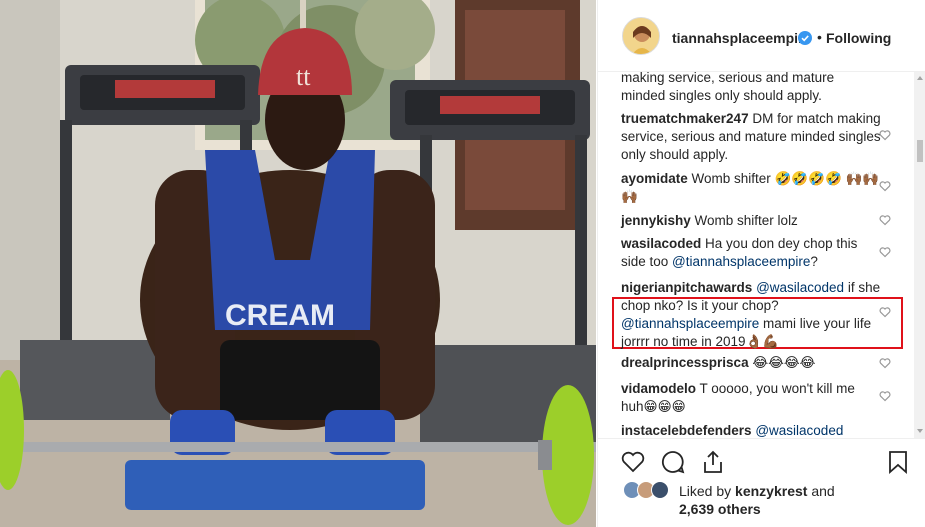  I want to click on bookmark-icon, so click(898, 462).